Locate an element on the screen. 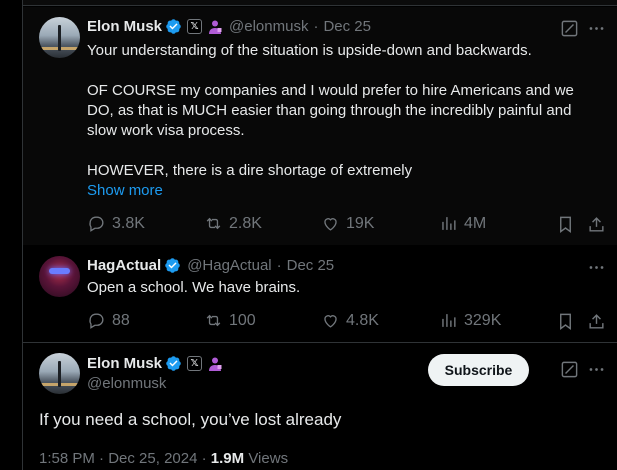  previous-post-edge is located at coordinates (320, 3).